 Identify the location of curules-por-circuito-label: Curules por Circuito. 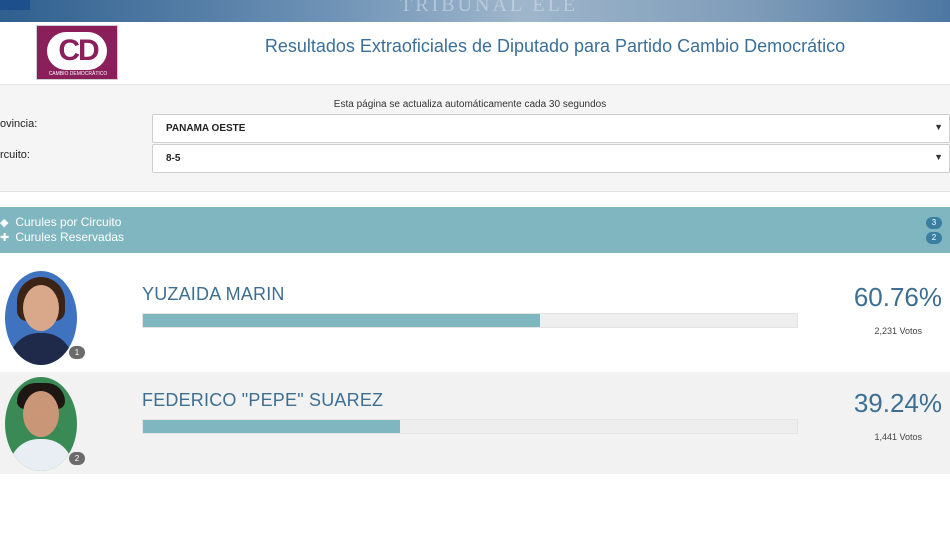
(68, 222).